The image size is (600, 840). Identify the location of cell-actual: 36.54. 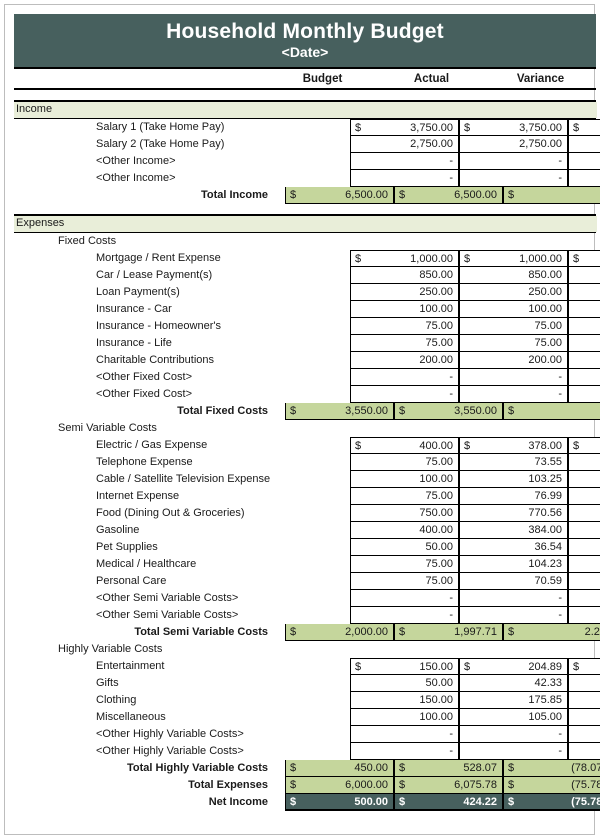
(513, 547).